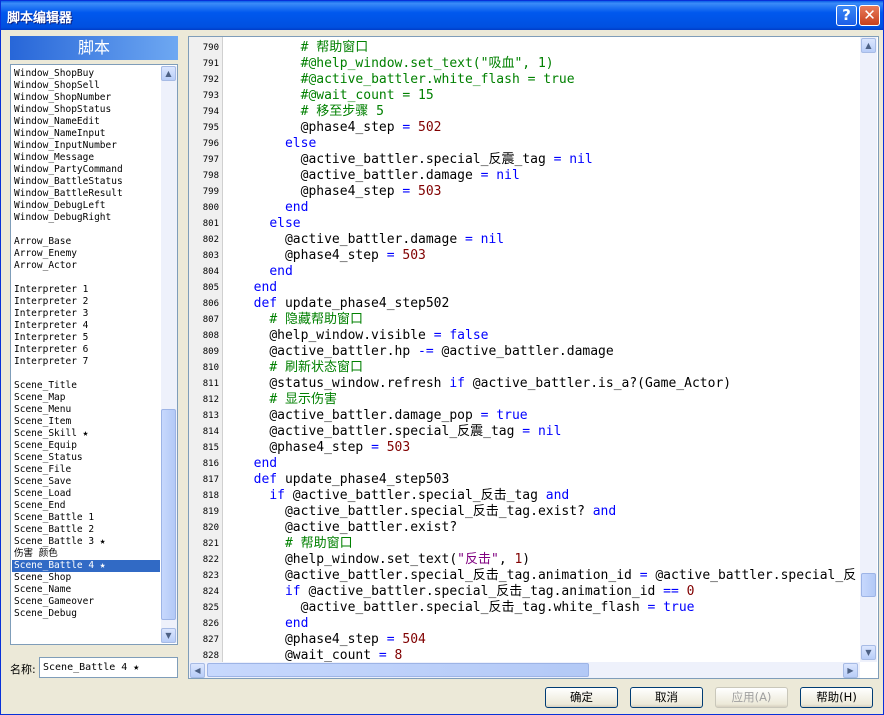 This screenshot has height=715, width=884. Describe the element at coordinates (332, 640) in the screenshot. I see `code-line: @phase4_step = 504` at that location.